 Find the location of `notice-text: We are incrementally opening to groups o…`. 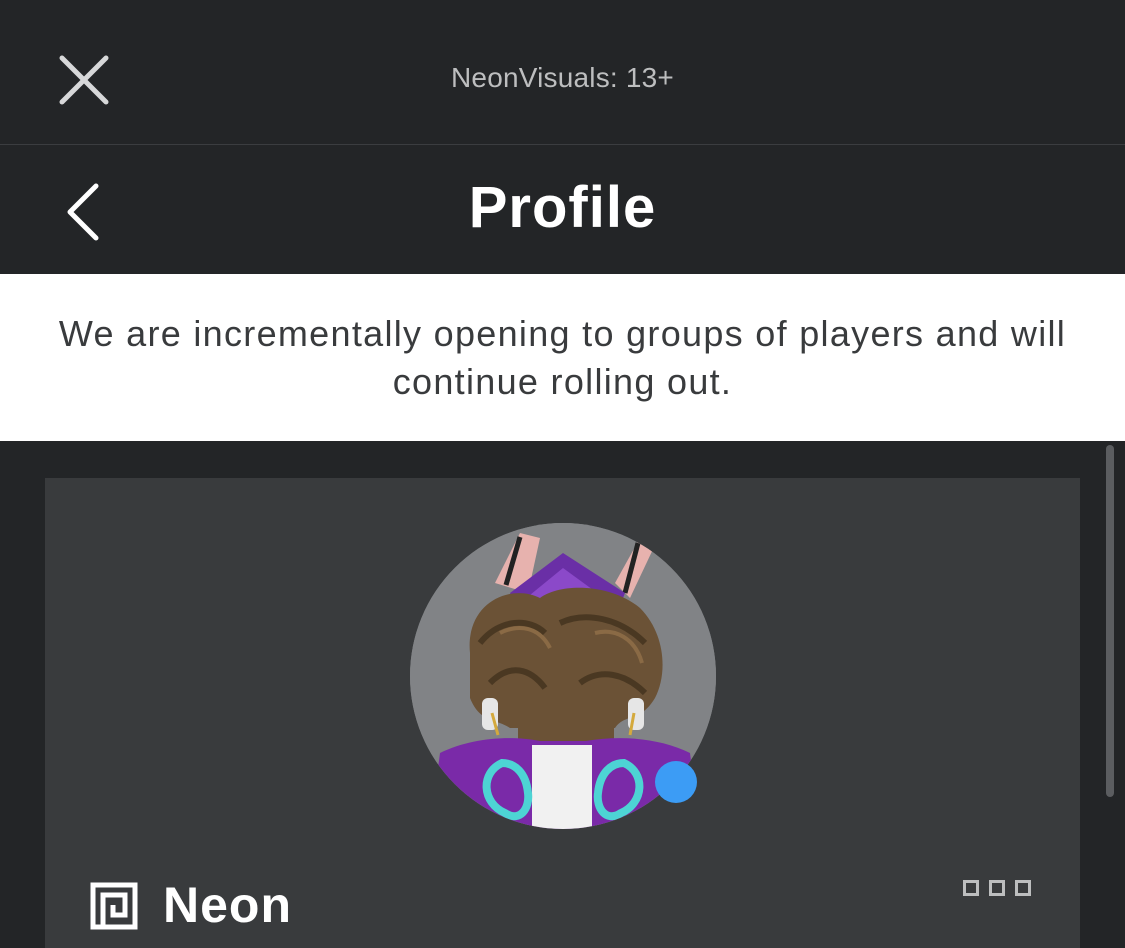

notice-text: We are incrementally opening to groups o… is located at coordinates (562, 357).